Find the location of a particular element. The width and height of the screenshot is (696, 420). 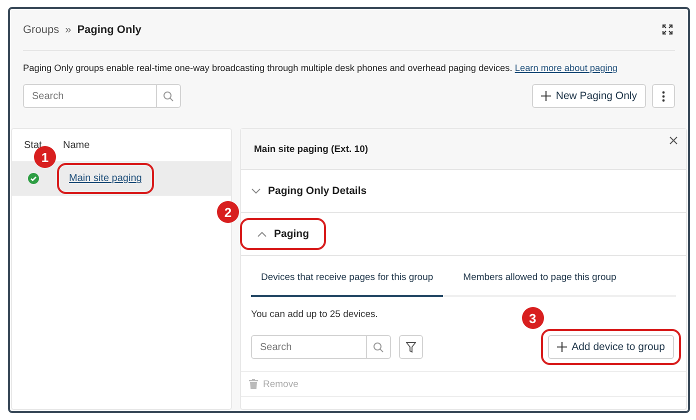

group-name-link: Main site paging is located at coordinates (105, 178).